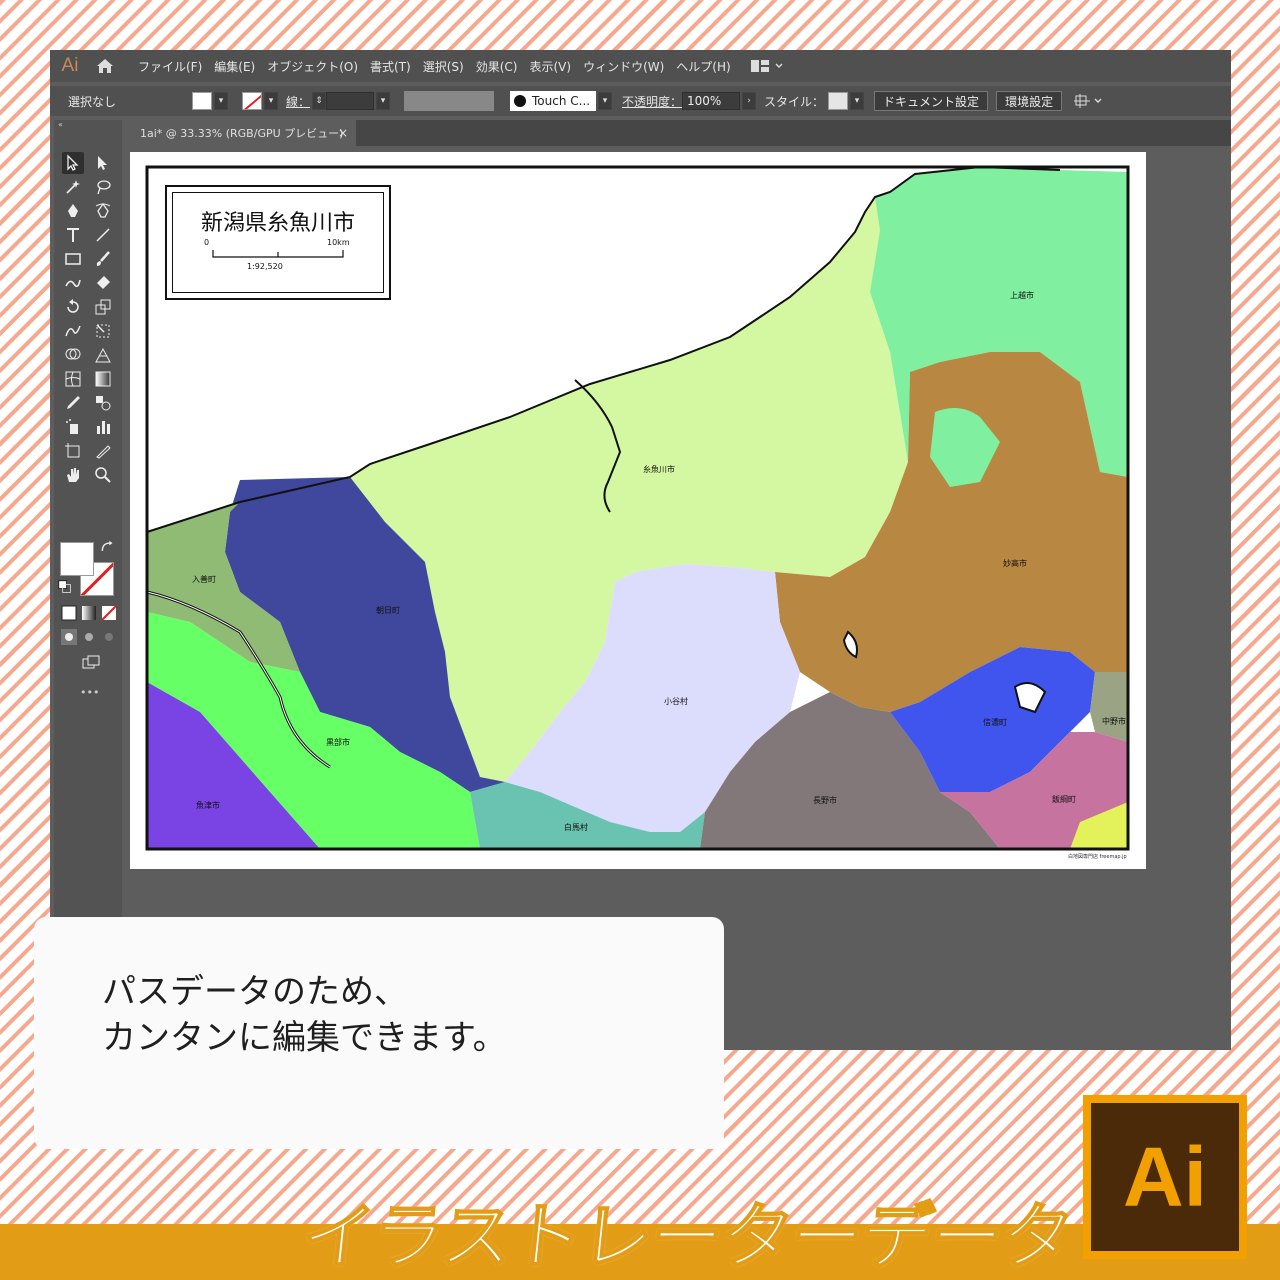 This screenshot has width=1280, height=1280. Describe the element at coordinates (73, 427) in the screenshot. I see `symbol-sprayer-tool-icon` at that location.